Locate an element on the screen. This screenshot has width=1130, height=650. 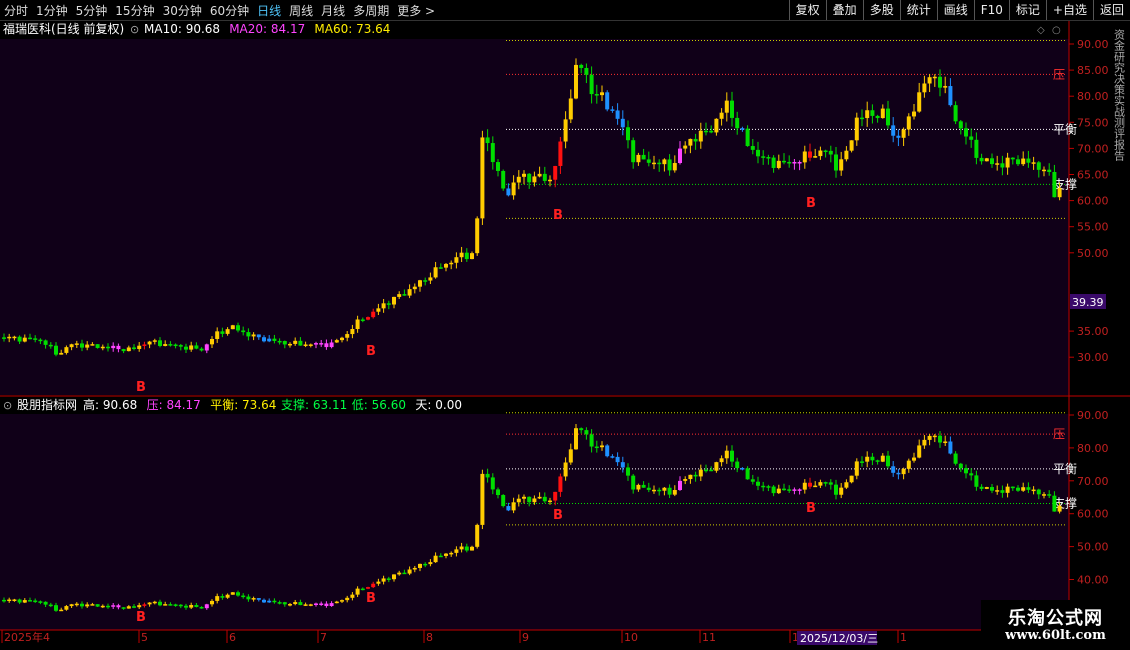
period-tab-3: 15分钟 is located at coordinates (134, 10).